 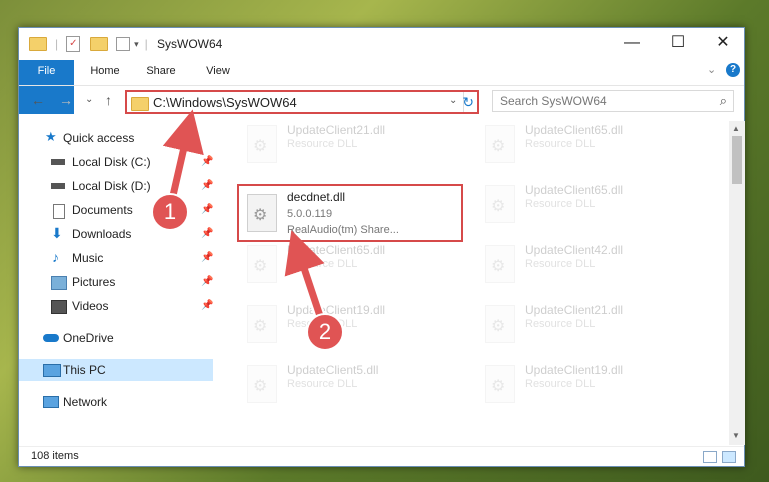 I want to click on step-badge-2: 2, so click(x=325, y=332).